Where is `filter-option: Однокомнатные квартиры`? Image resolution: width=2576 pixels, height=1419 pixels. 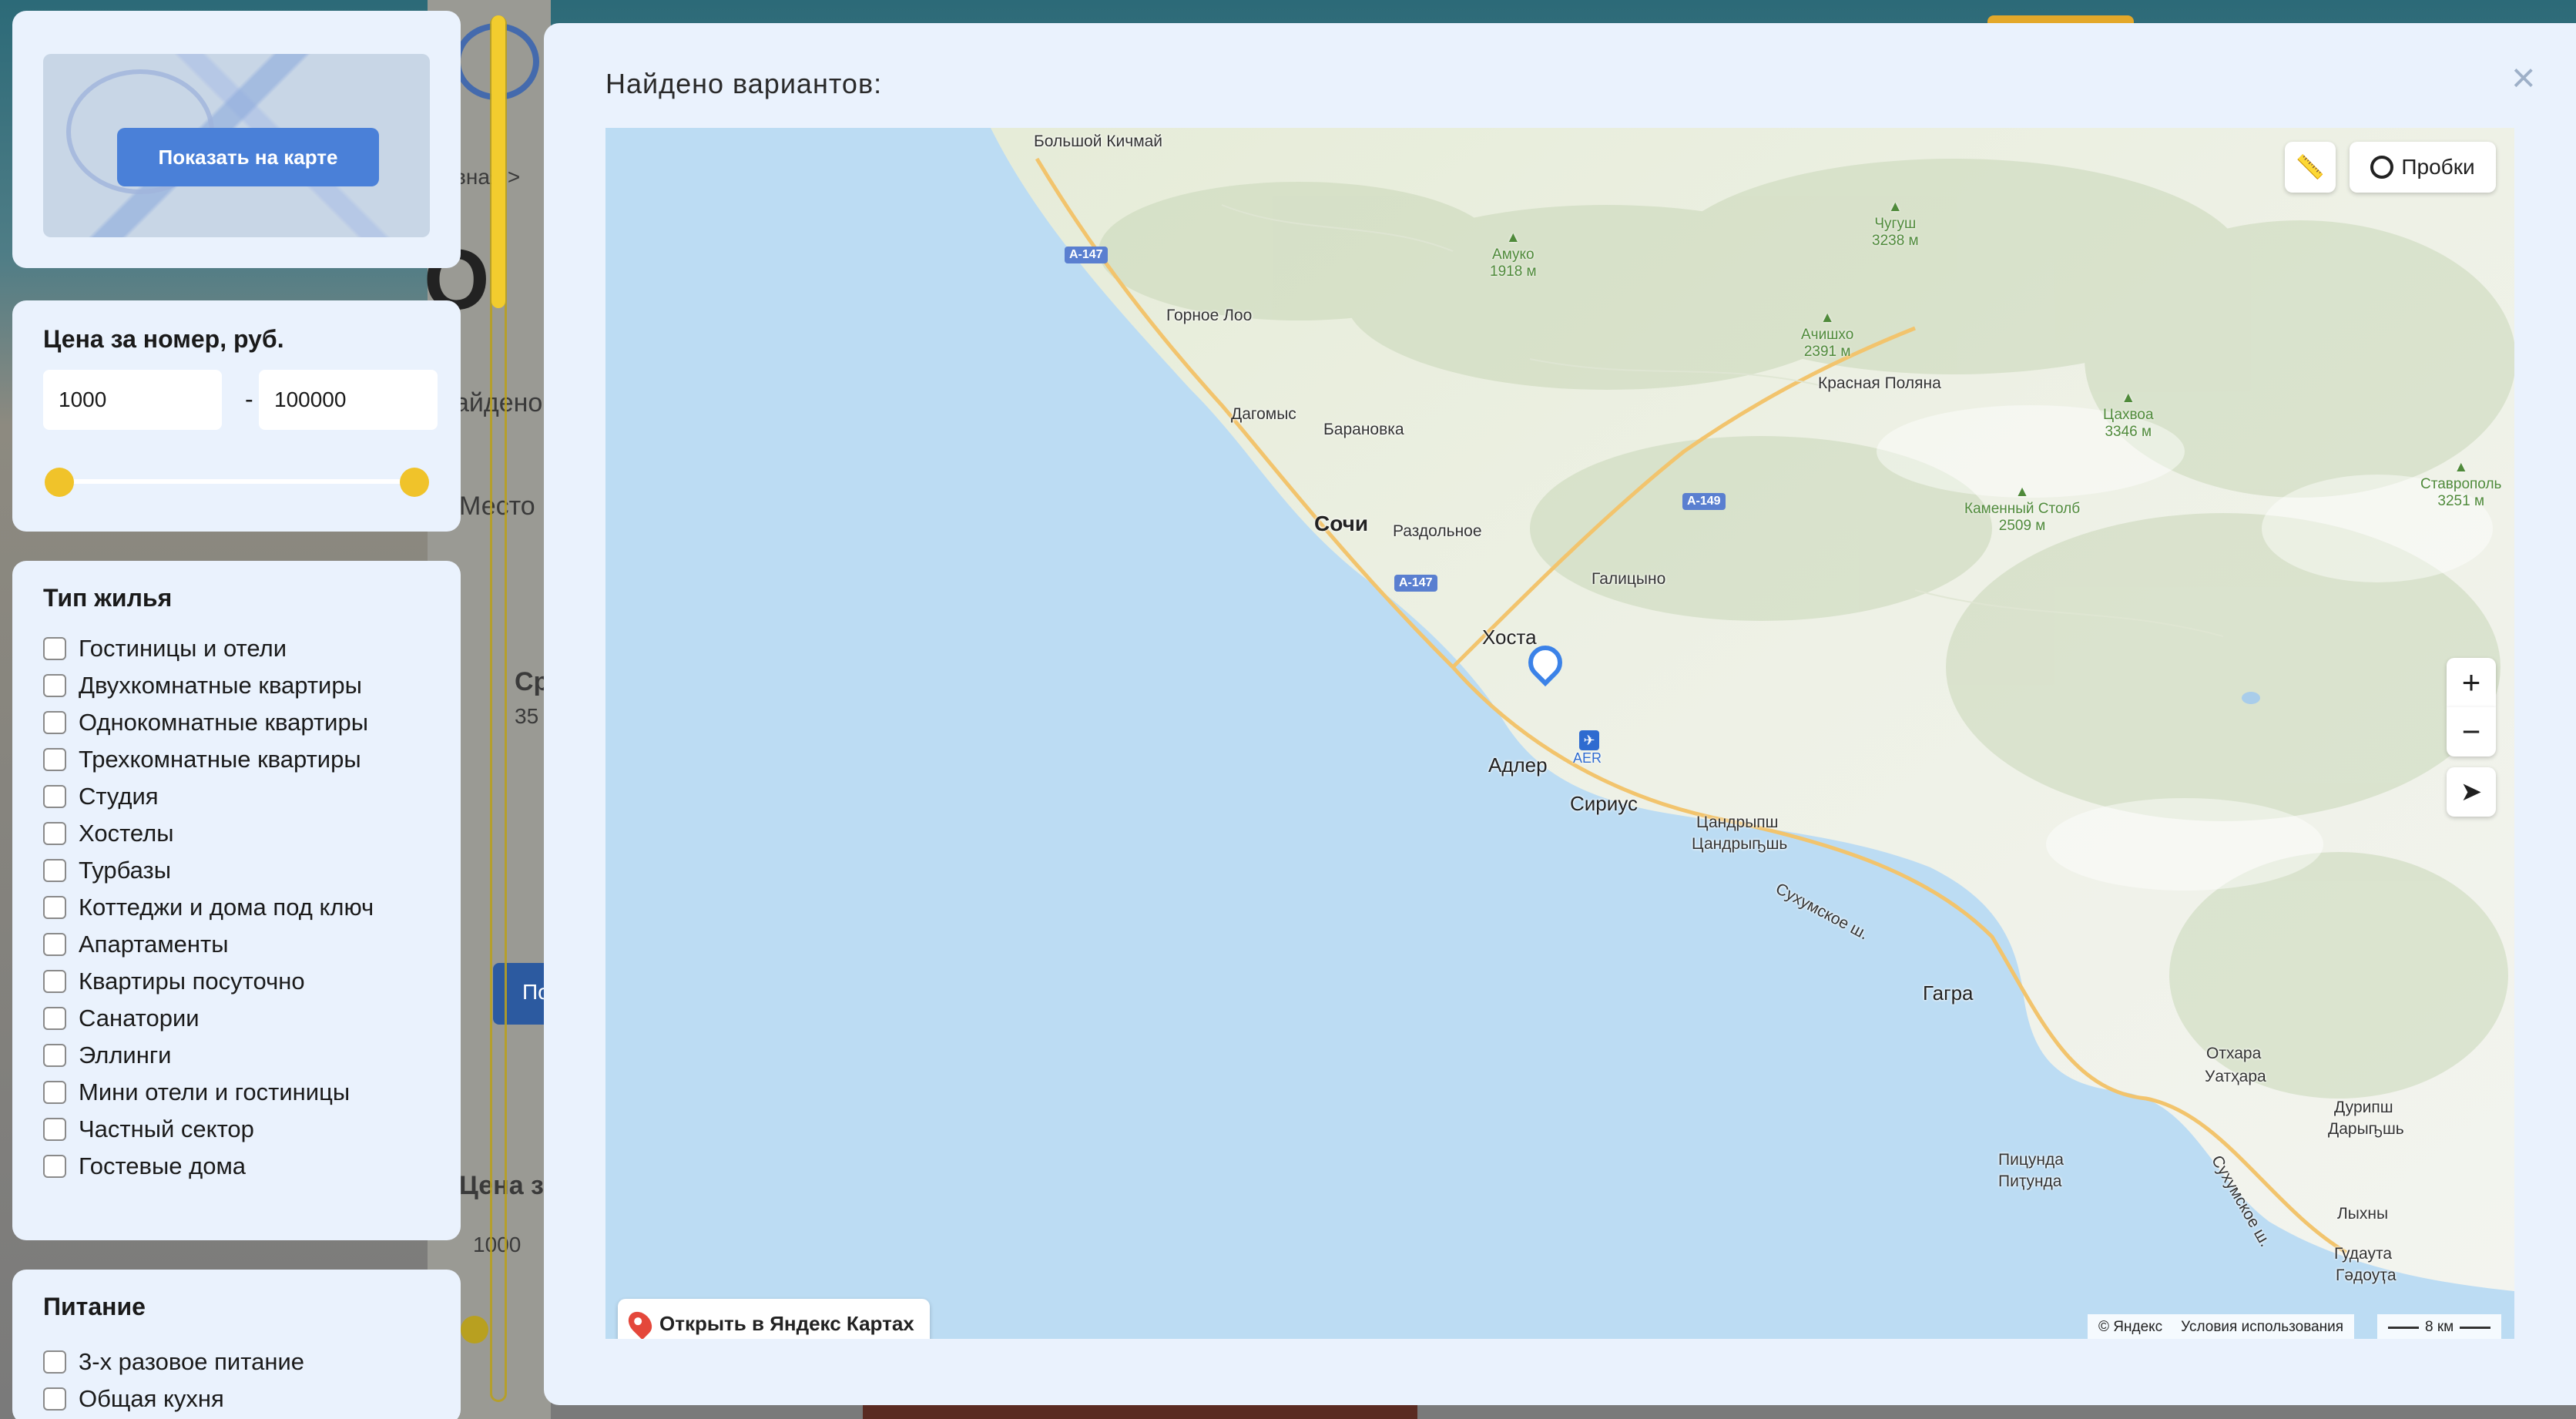
filter-option: Однокомнатные квартиры is located at coordinates (205, 723).